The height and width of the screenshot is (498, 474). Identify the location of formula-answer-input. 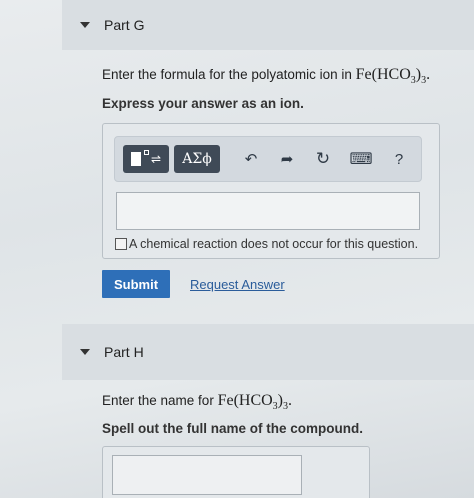
(268, 211).